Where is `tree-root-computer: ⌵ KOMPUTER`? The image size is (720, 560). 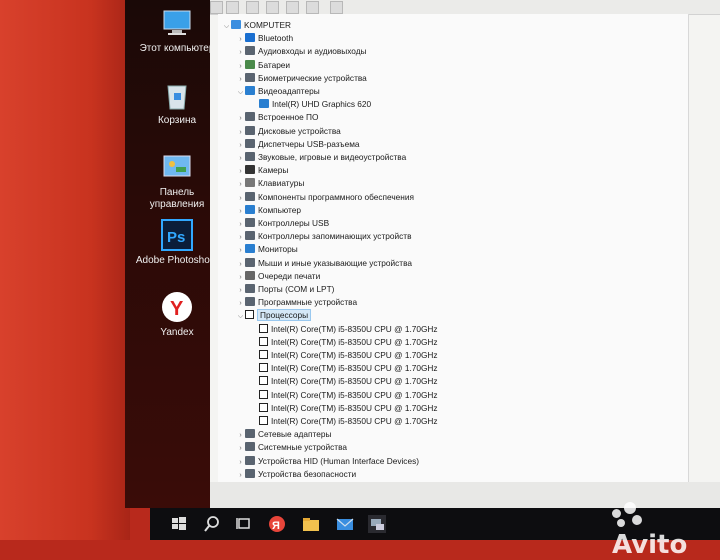
tree-root-computer: ⌵ KOMPUTER is located at coordinates (256, 25).